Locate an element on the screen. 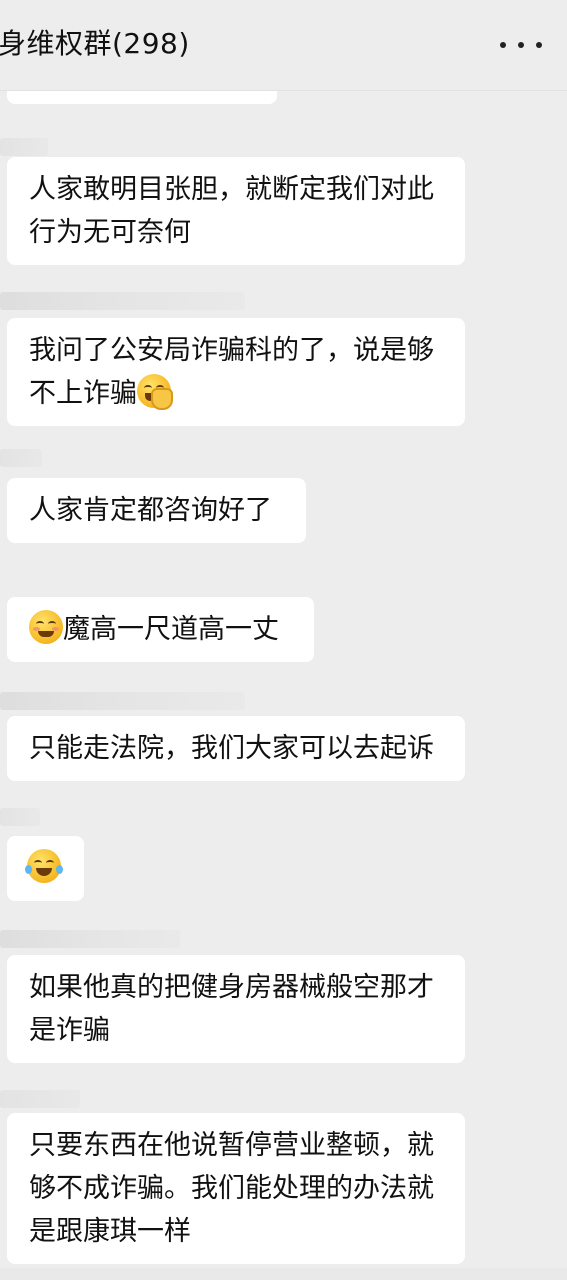 This screenshot has width=567, height=1280. message-line: 只要东西在他说暂停营业整顿，就 is located at coordinates (231, 1145).